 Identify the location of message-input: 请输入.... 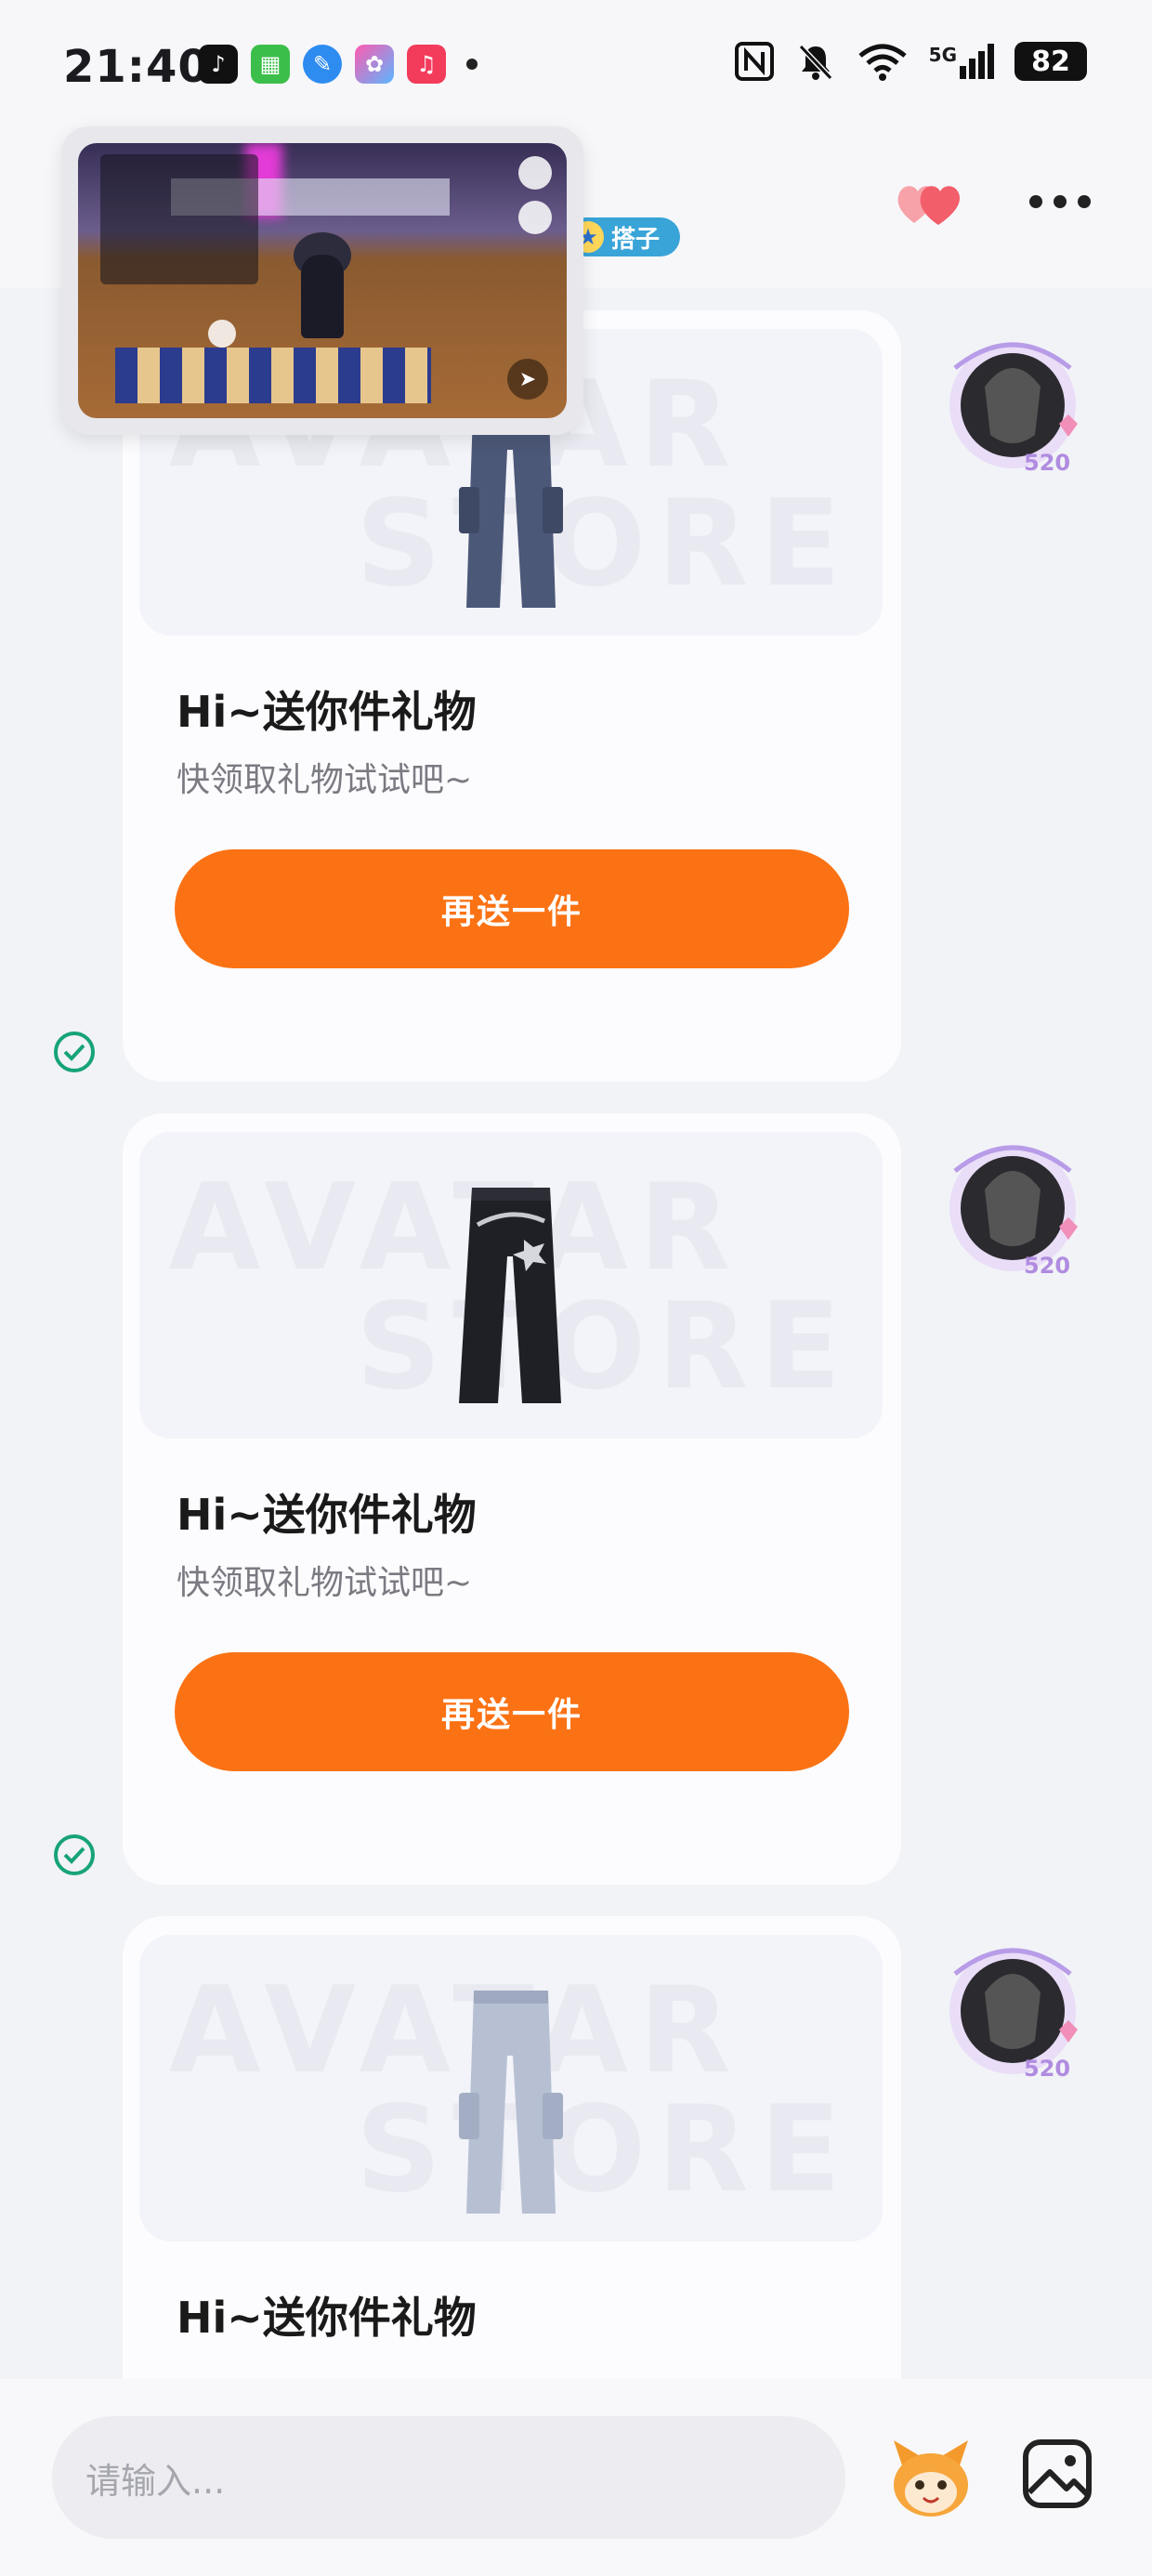
(448, 2477).